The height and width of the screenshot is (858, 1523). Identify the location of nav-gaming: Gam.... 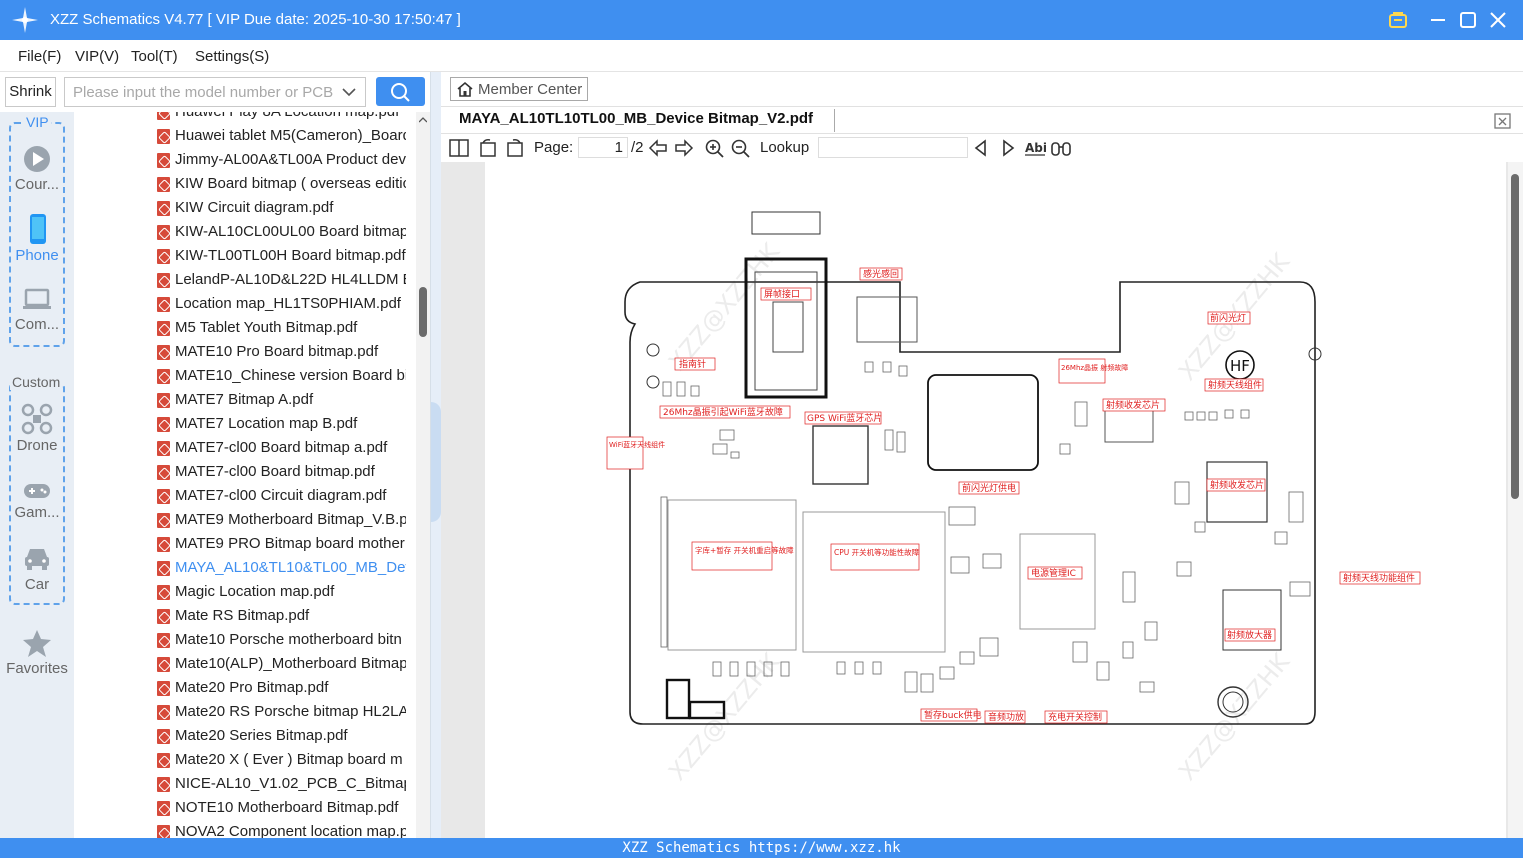
(37, 500).